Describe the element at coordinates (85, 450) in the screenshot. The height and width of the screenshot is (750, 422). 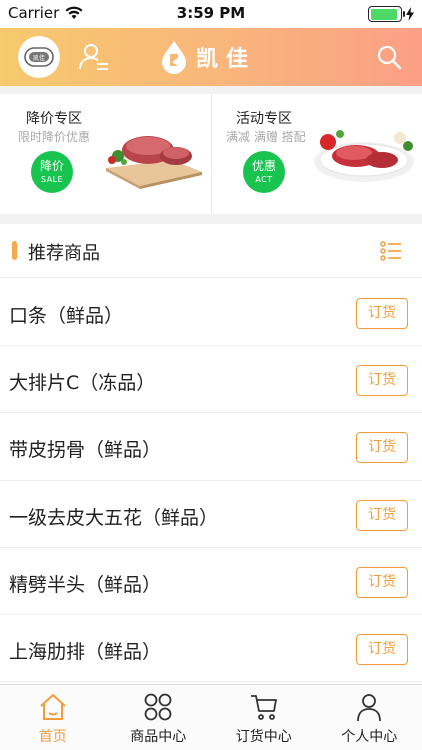
I see `product-name: 带皮拐骨（鲜品）` at that location.